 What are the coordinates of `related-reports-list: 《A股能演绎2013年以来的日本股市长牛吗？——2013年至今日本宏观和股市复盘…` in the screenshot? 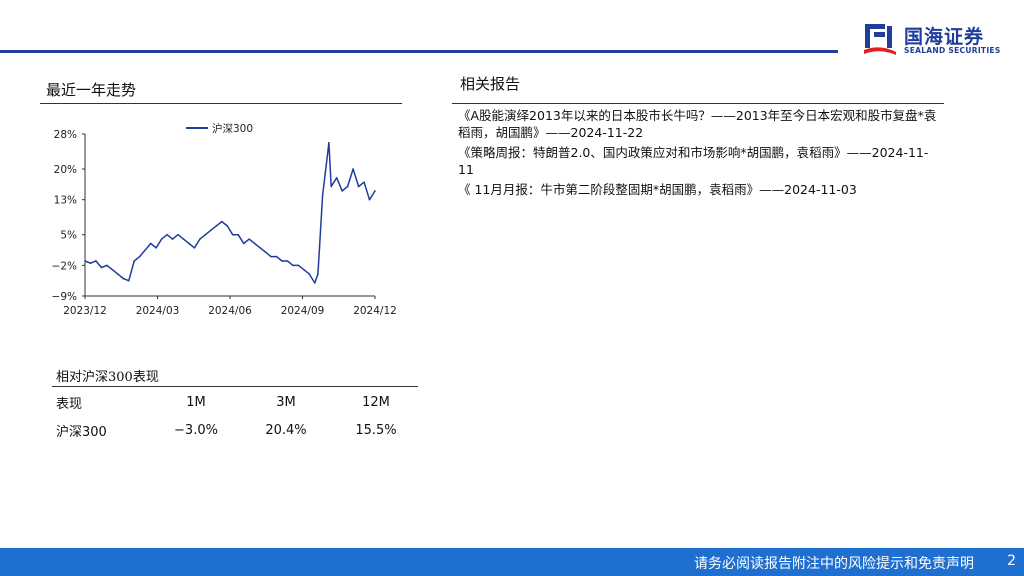 It's located at (698, 155).